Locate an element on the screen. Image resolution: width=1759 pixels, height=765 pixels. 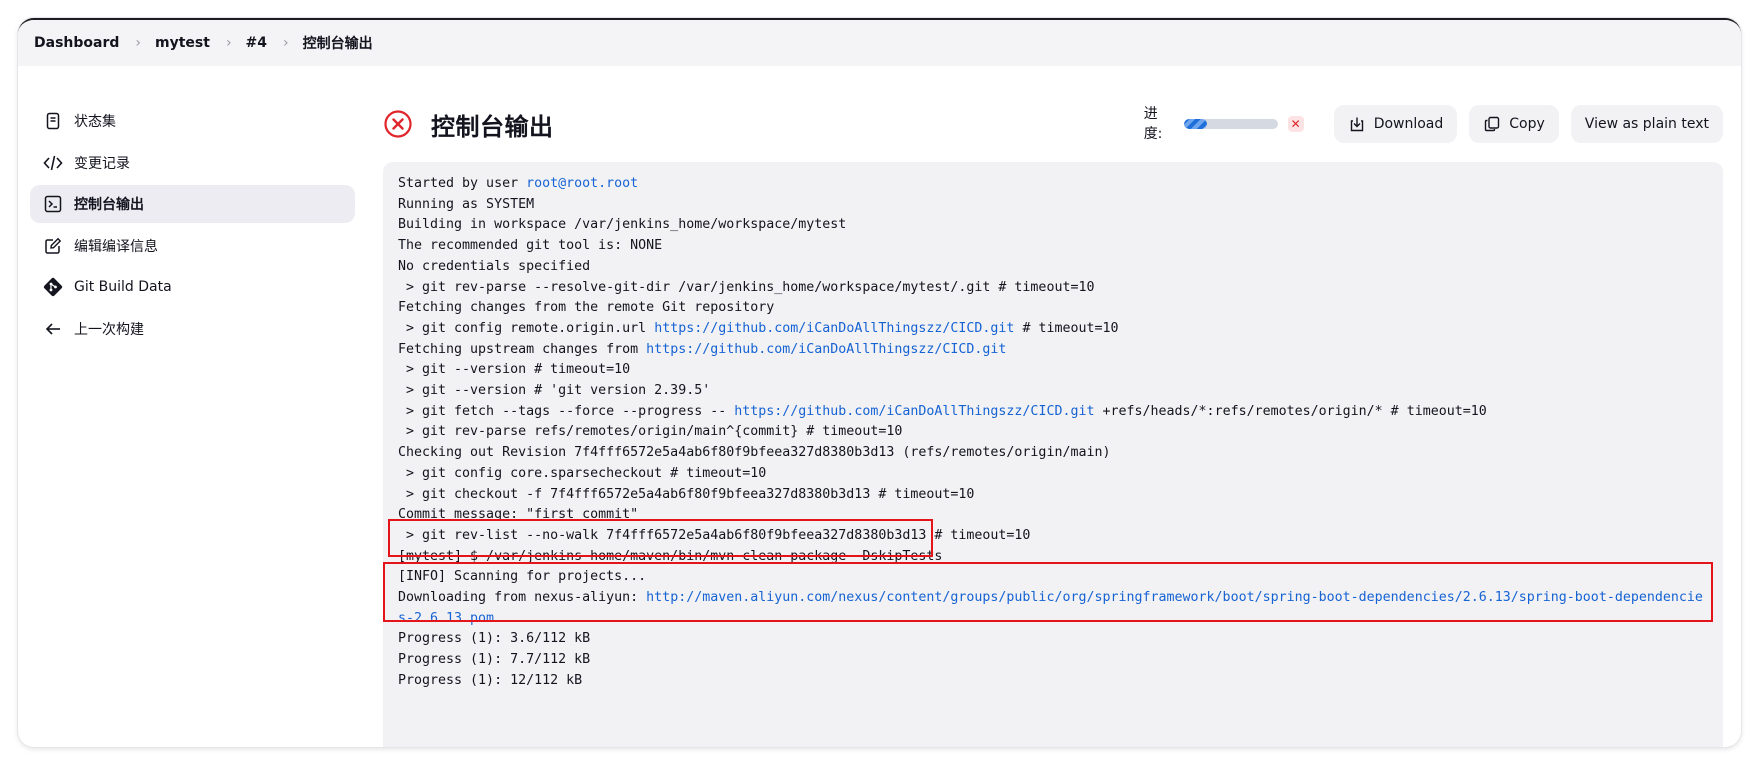
copy-button: Copy is located at coordinates (1514, 124).